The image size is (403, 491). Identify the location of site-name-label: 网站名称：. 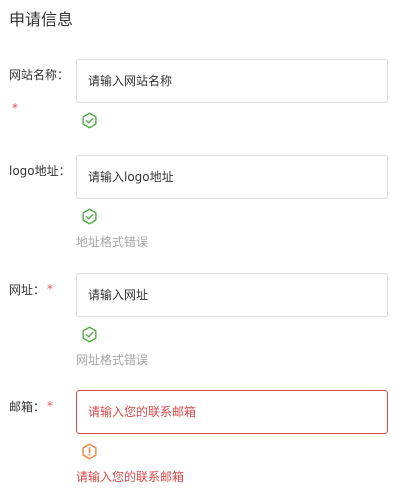
(39, 75).